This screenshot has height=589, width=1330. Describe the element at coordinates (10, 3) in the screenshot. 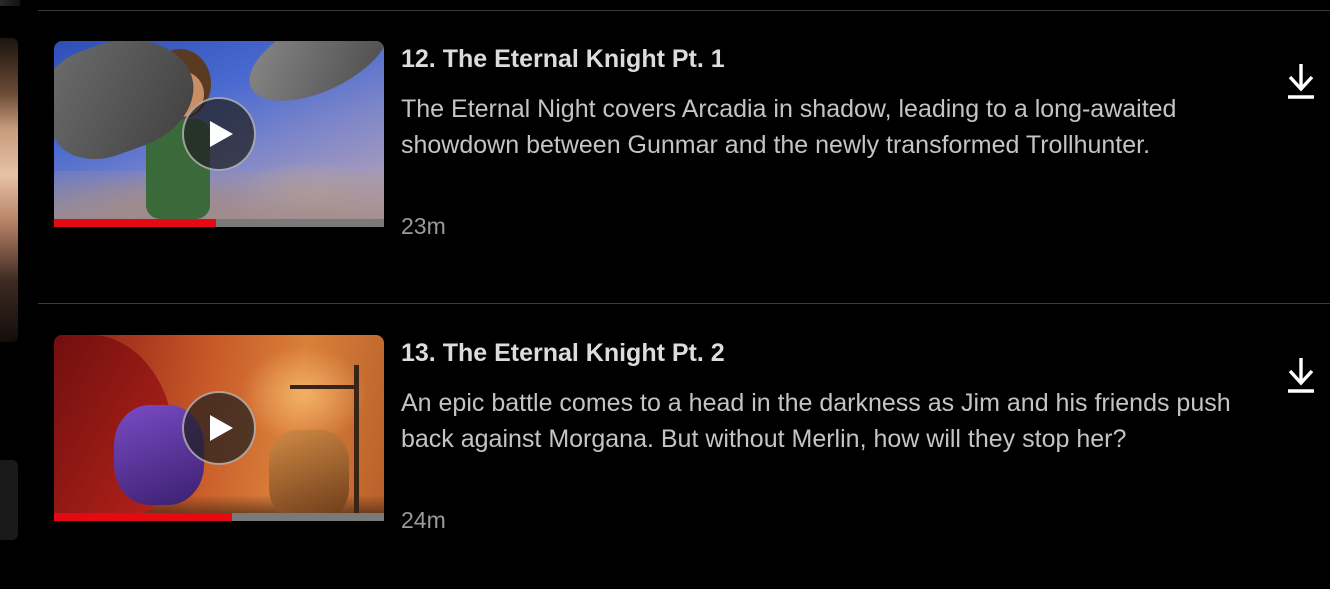

I see `previous-panel-edge` at that location.